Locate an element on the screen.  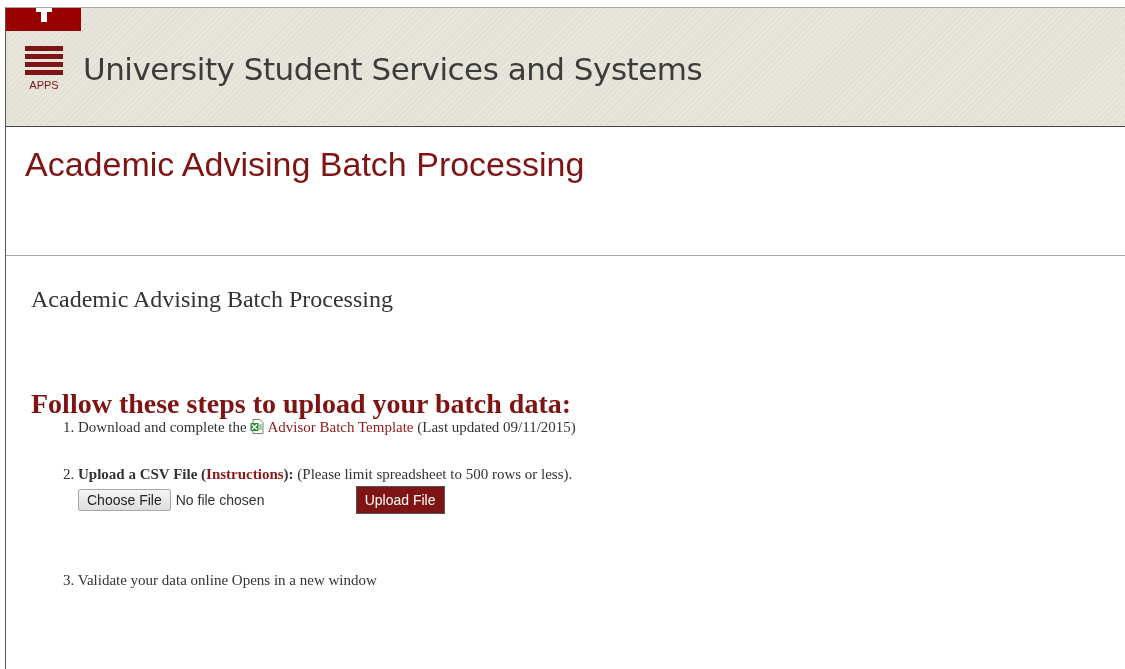
file-status: No file chosen is located at coordinates (220, 500).